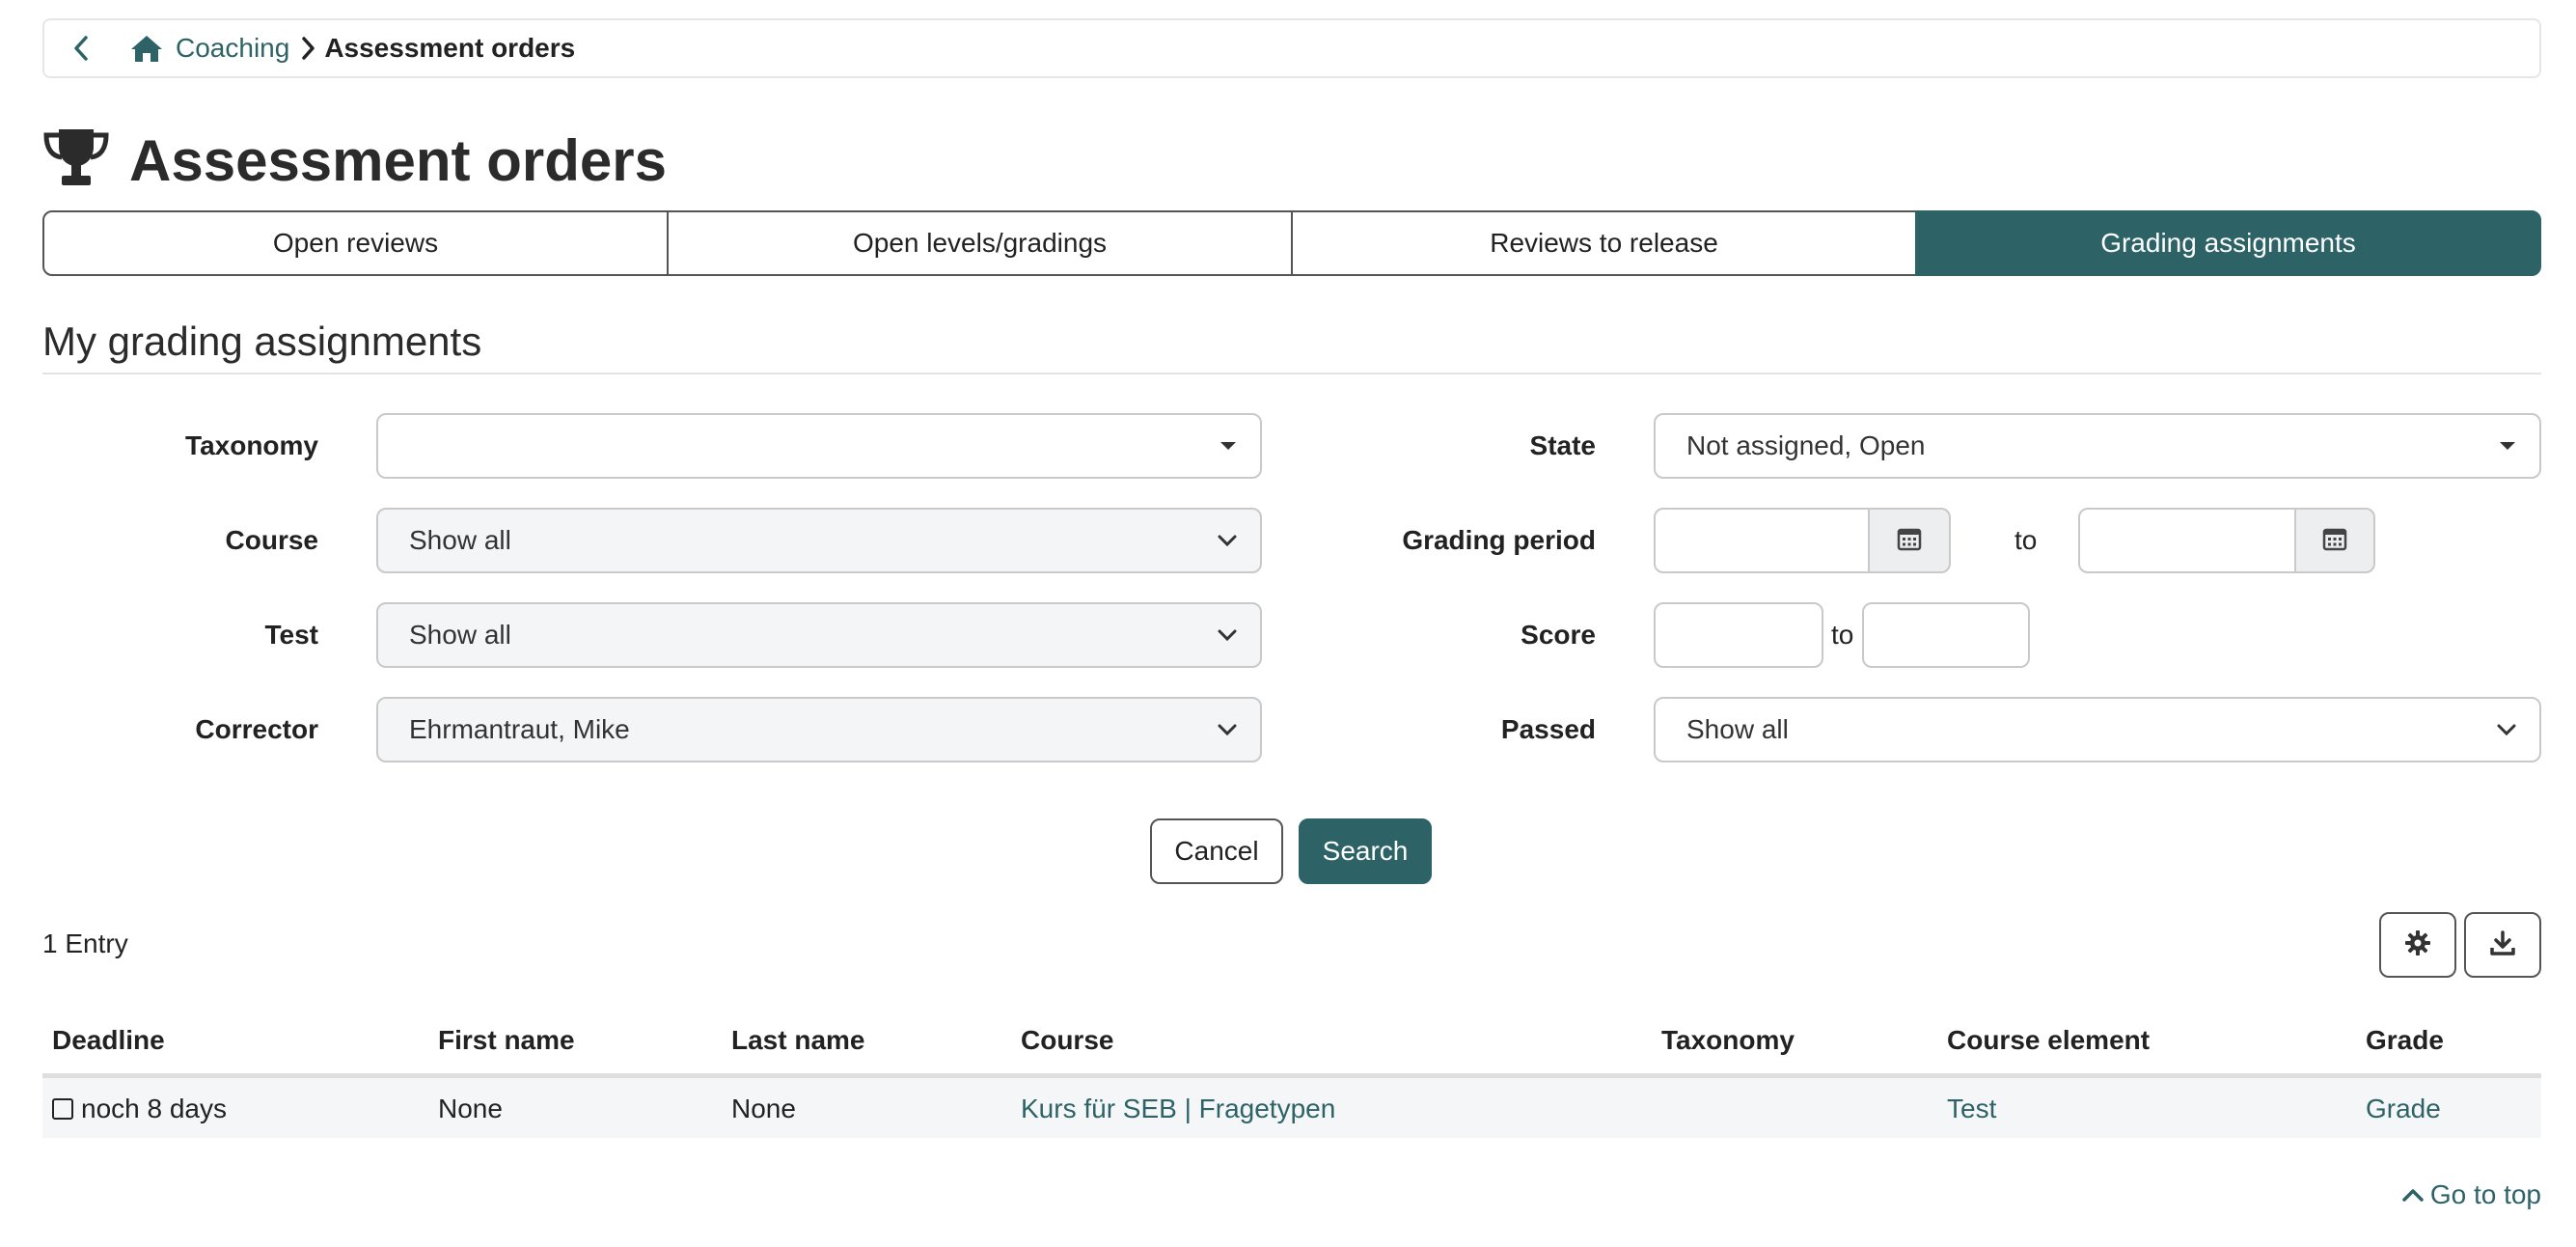 This screenshot has width=2576, height=1247. I want to click on passed-value: Show all, so click(1738, 729).